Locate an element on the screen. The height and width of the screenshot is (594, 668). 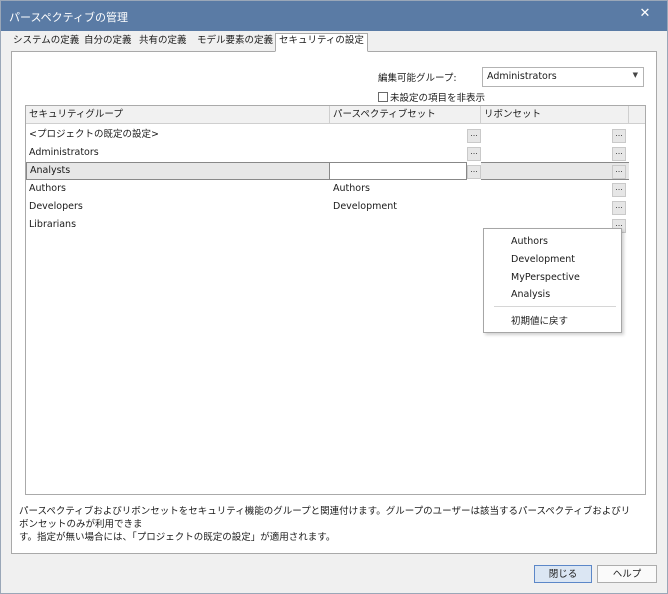
tab-shared-definitions: 共有の定義 is located at coordinates (163, 42).